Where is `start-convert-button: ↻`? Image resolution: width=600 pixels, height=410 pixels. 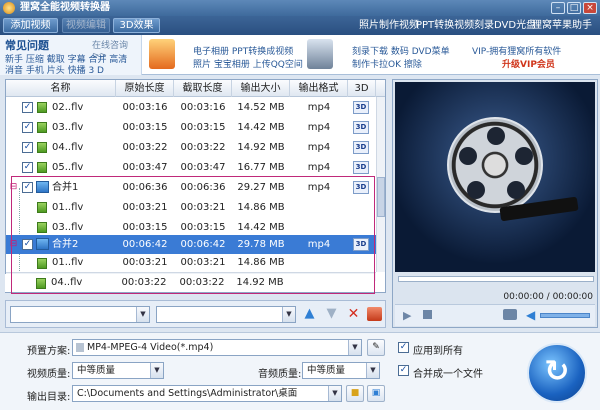
start-convert-button: ↻ is located at coordinates (557, 373).